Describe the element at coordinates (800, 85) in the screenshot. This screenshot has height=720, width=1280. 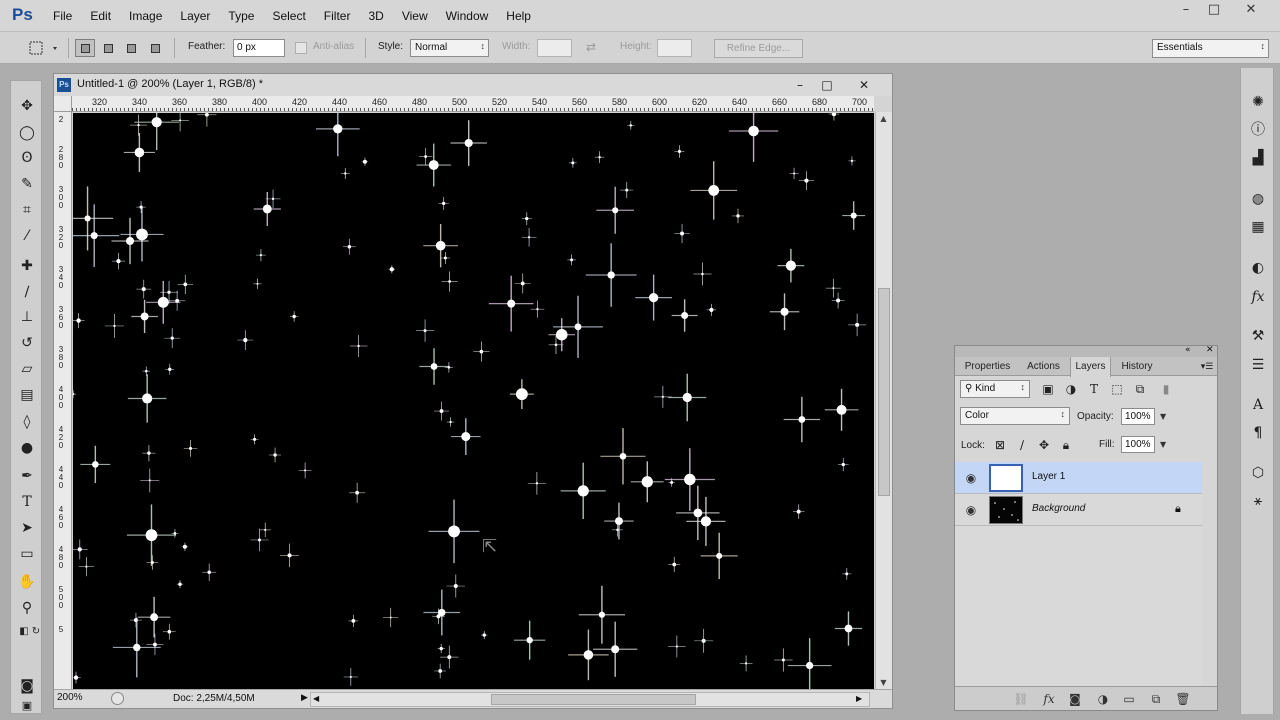
I see `doc-minimize-button: –` at that location.